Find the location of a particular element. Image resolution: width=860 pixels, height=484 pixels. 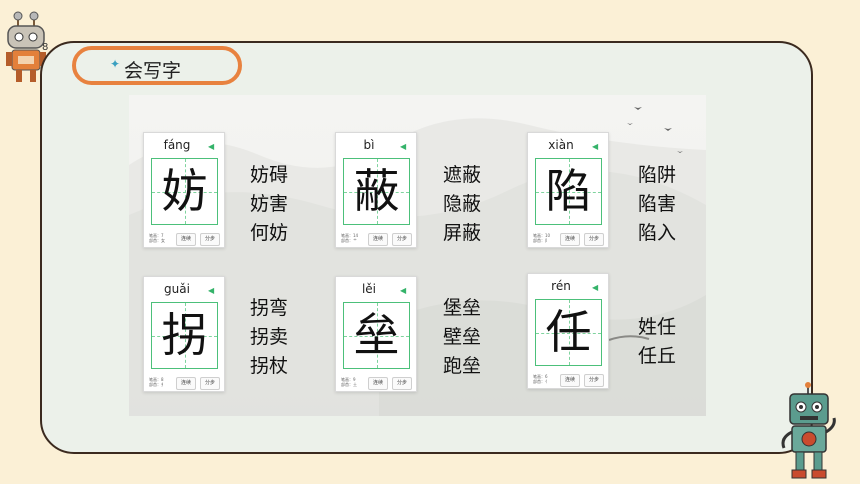

writing-grid: 垒 is located at coordinates (376, 335).